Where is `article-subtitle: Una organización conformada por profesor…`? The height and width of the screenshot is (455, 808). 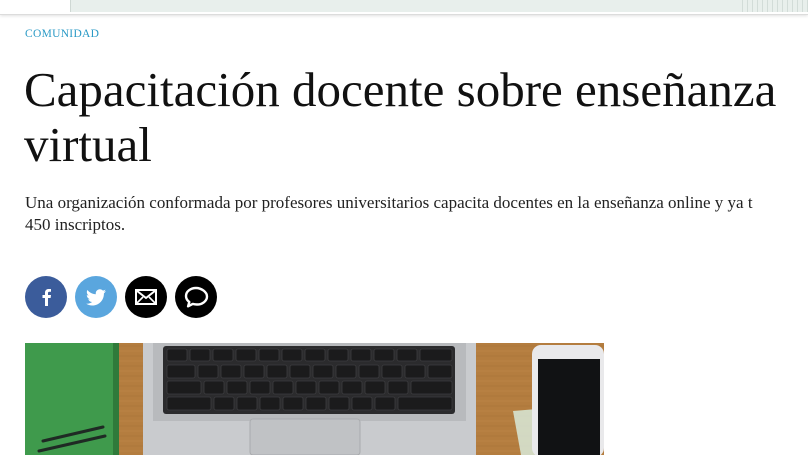 article-subtitle: Una organización conformada por profesor… is located at coordinates (416, 214).